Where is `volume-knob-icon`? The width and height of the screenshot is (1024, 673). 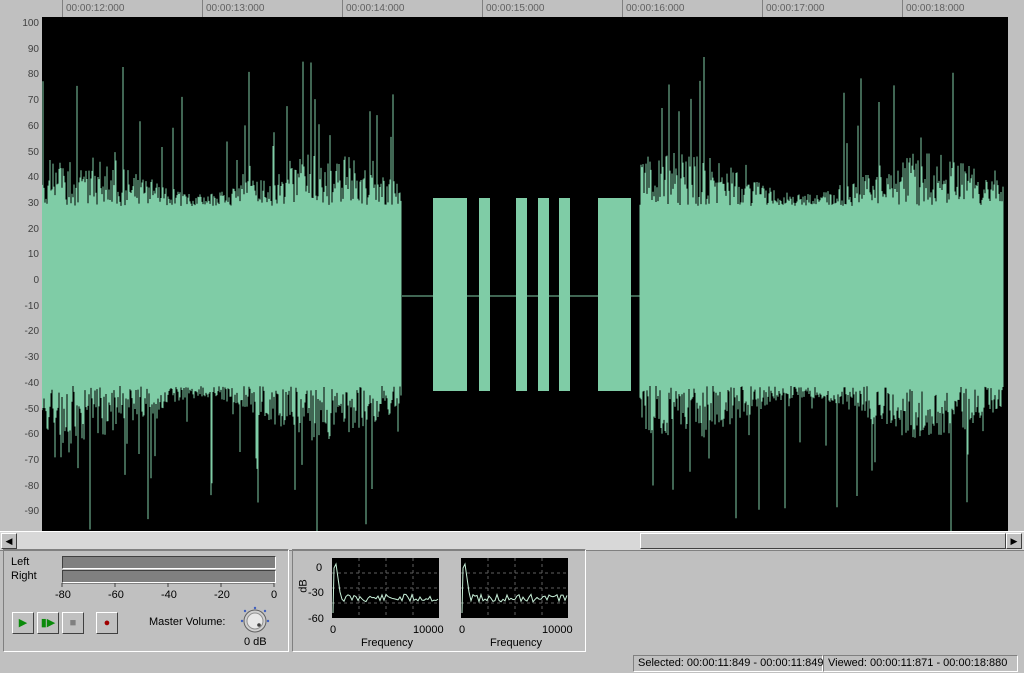
volume-knob-icon is located at coordinates (255, 621).